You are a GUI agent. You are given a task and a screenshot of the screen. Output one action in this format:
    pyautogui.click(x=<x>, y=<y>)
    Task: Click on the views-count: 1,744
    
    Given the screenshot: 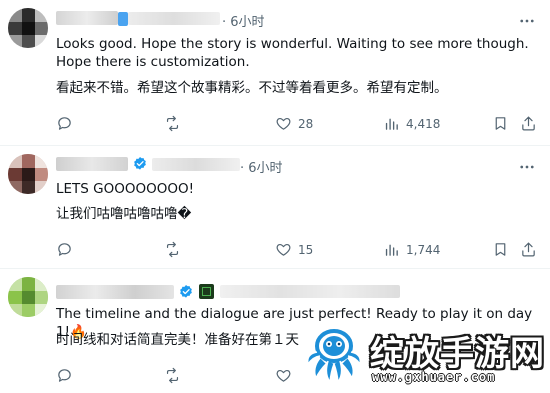 What is the action you would take?
    pyautogui.click(x=423, y=249)
    